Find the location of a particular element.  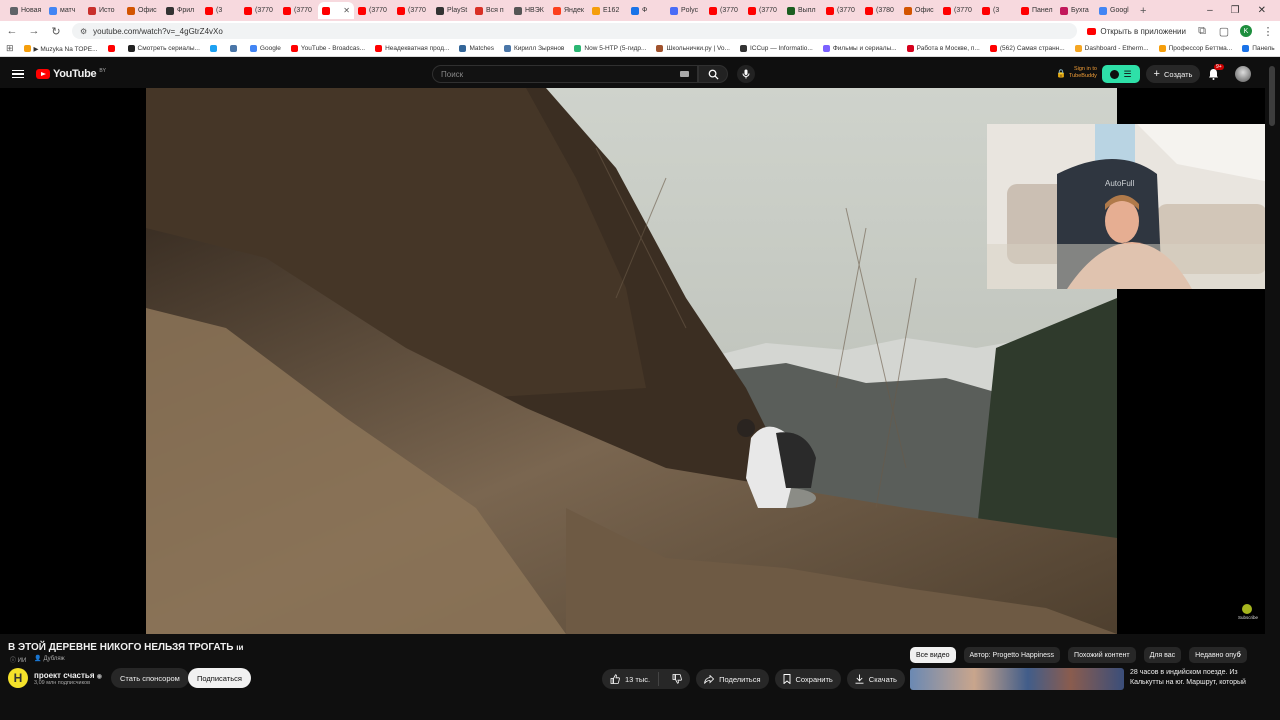

voice-search-button is located at coordinates (746, 74).